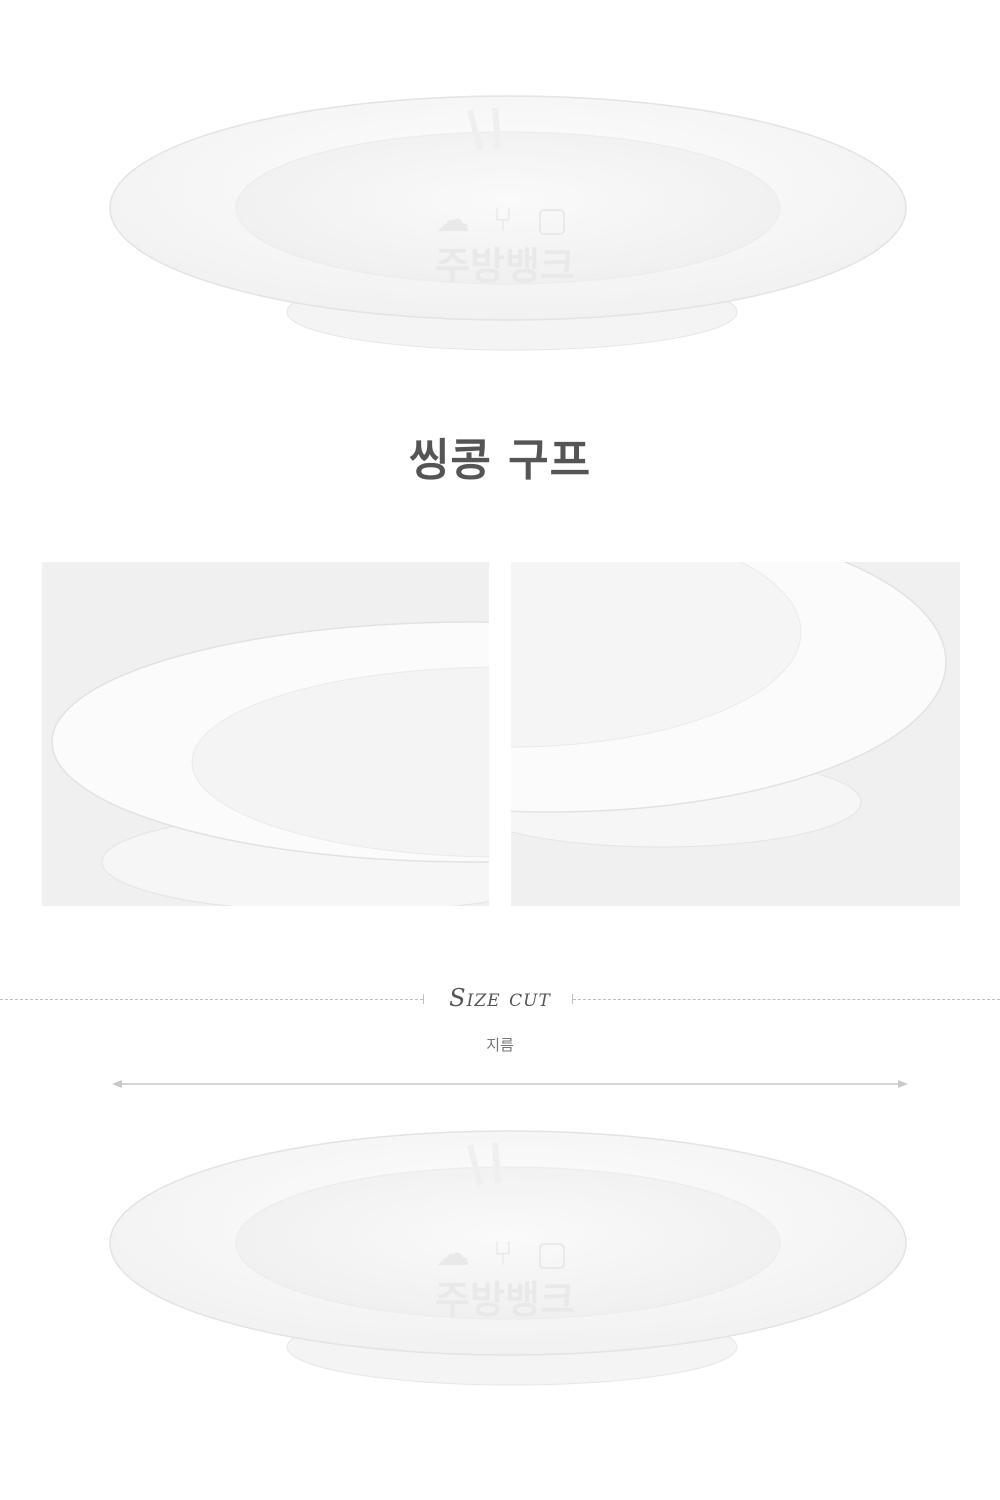 This screenshot has height=1500, width=1000. I want to click on divider-tick-left, so click(423, 999).